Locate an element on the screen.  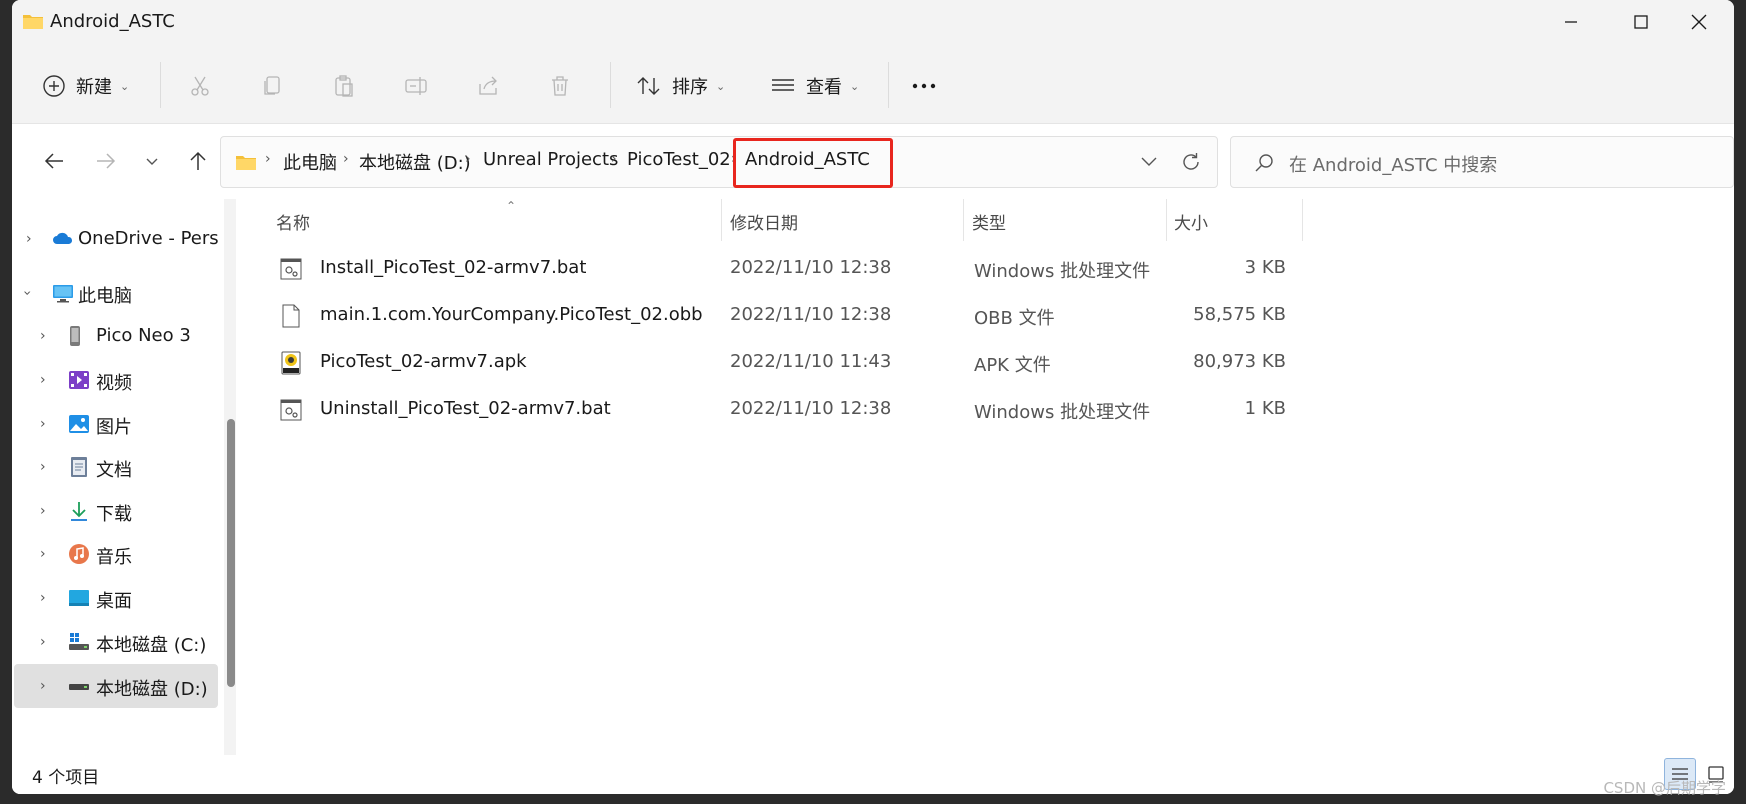
sidebar-item-label: 音乐 is located at coordinates (114, 557).